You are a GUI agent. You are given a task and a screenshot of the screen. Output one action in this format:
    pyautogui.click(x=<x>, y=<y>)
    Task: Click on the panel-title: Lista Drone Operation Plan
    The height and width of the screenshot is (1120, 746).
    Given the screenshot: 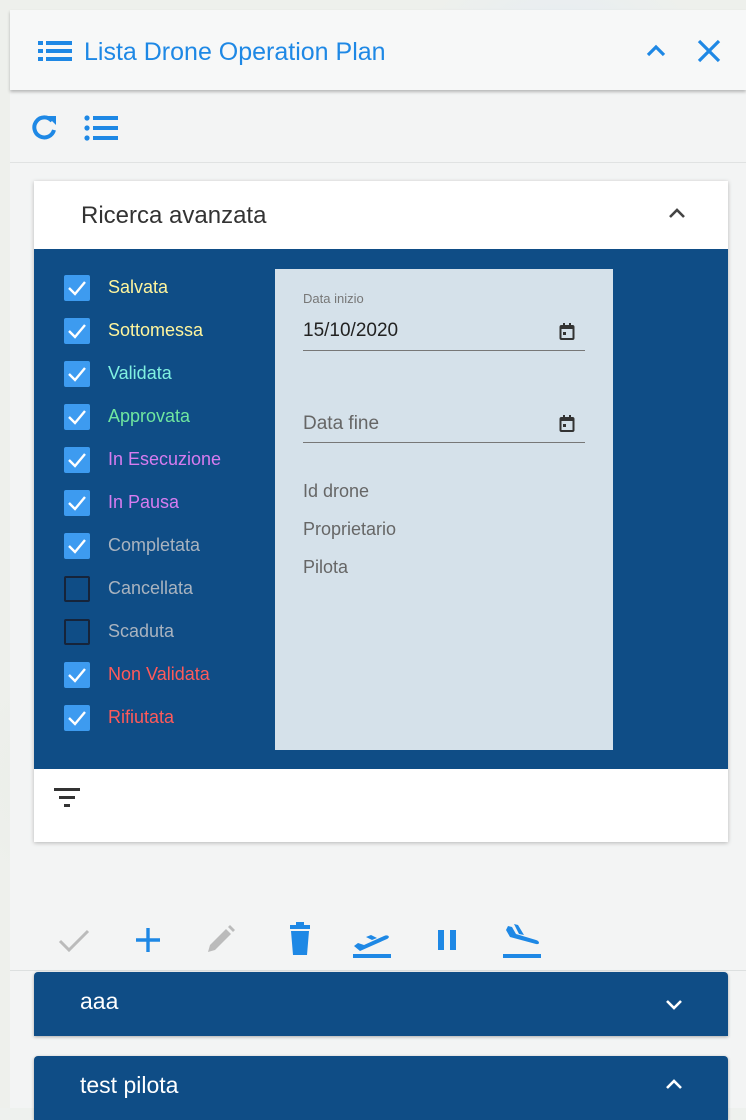 What is the action you would take?
    pyautogui.click(x=235, y=52)
    